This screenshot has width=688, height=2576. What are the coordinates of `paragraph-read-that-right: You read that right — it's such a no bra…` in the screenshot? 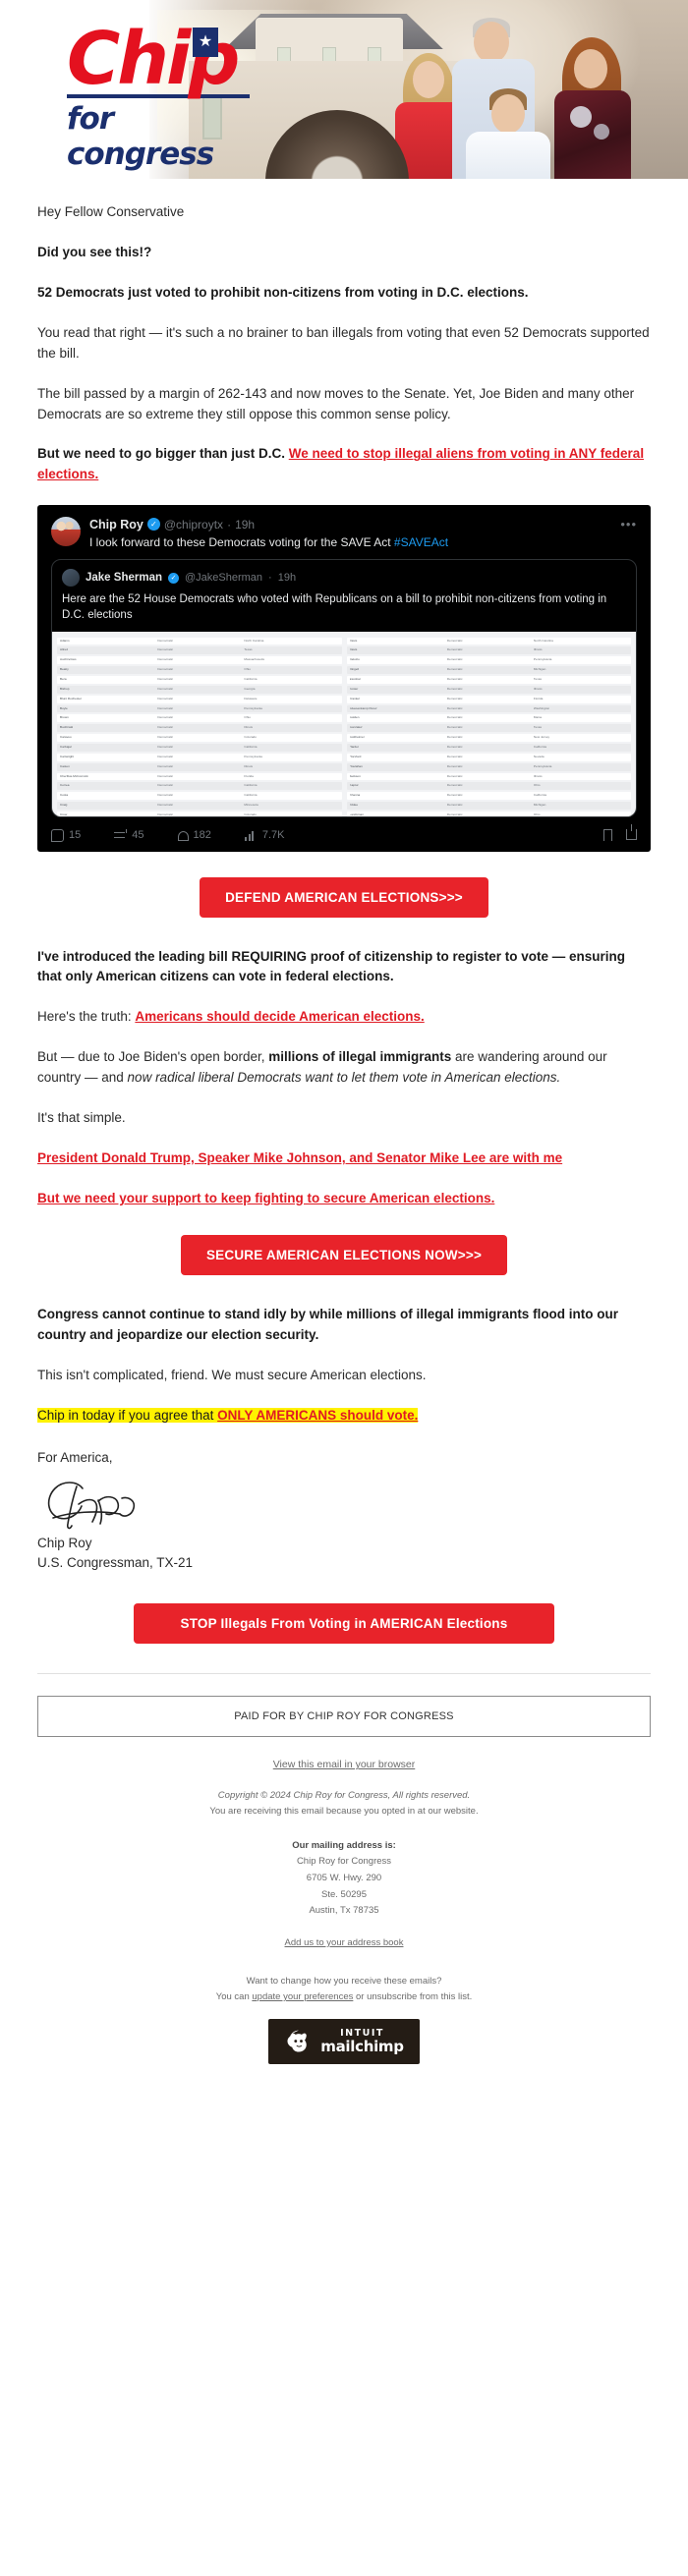 It's located at (344, 342).